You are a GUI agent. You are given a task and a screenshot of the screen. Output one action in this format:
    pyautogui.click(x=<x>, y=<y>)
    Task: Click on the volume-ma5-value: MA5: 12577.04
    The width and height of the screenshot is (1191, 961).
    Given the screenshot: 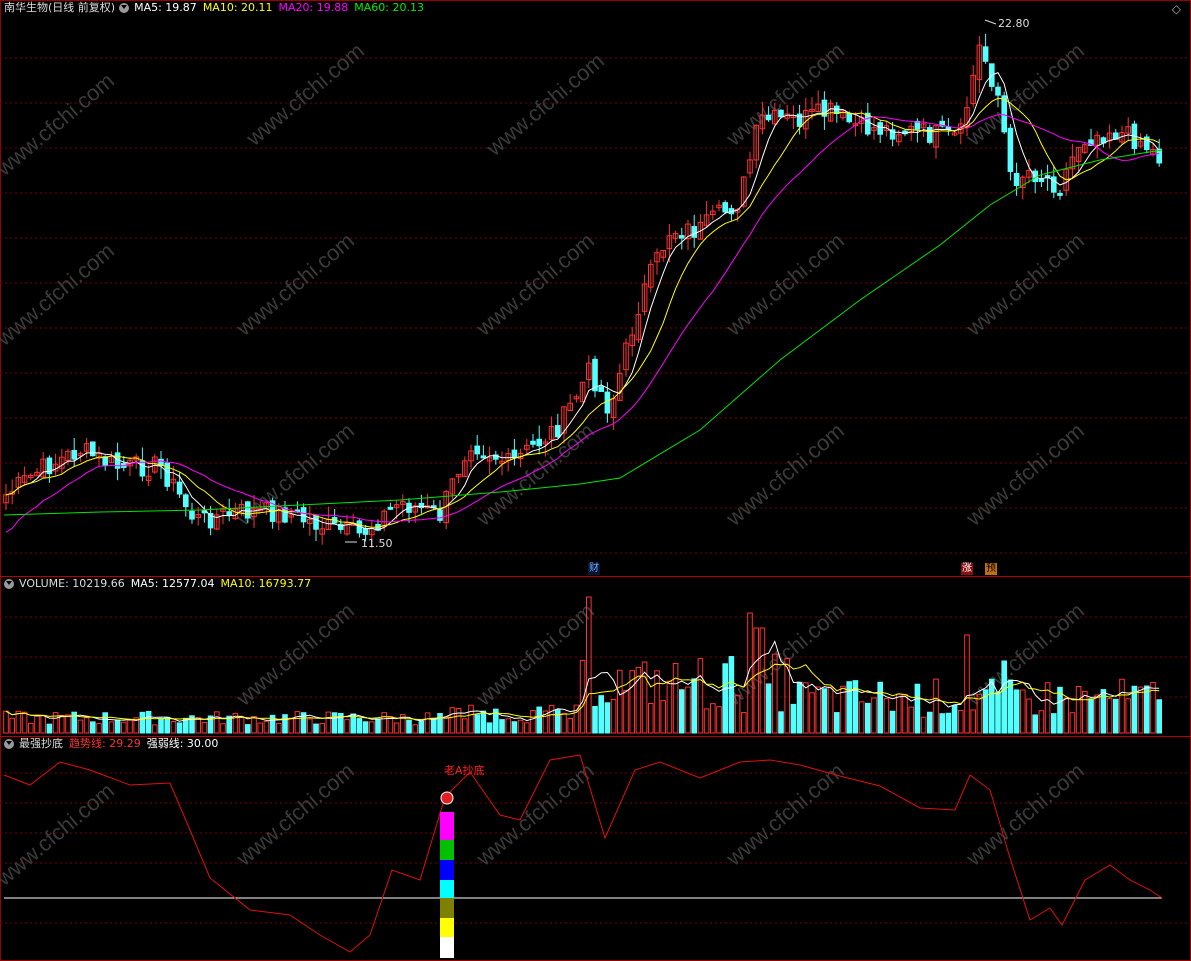 What is the action you would take?
    pyautogui.click(x=172, y=583)
    